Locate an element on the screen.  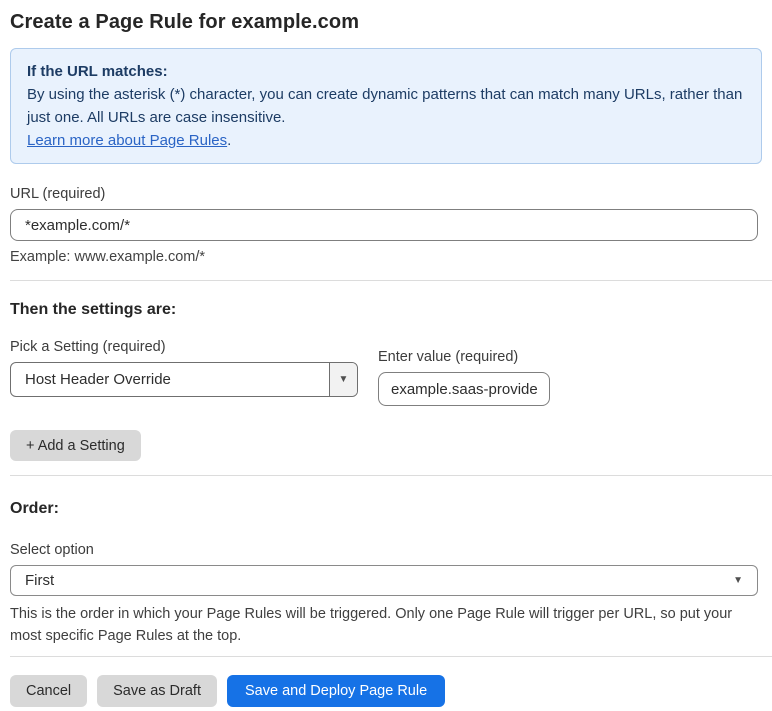
info-box-link-line: Learn more about Page Rules. is located at coordinates (386, 140).